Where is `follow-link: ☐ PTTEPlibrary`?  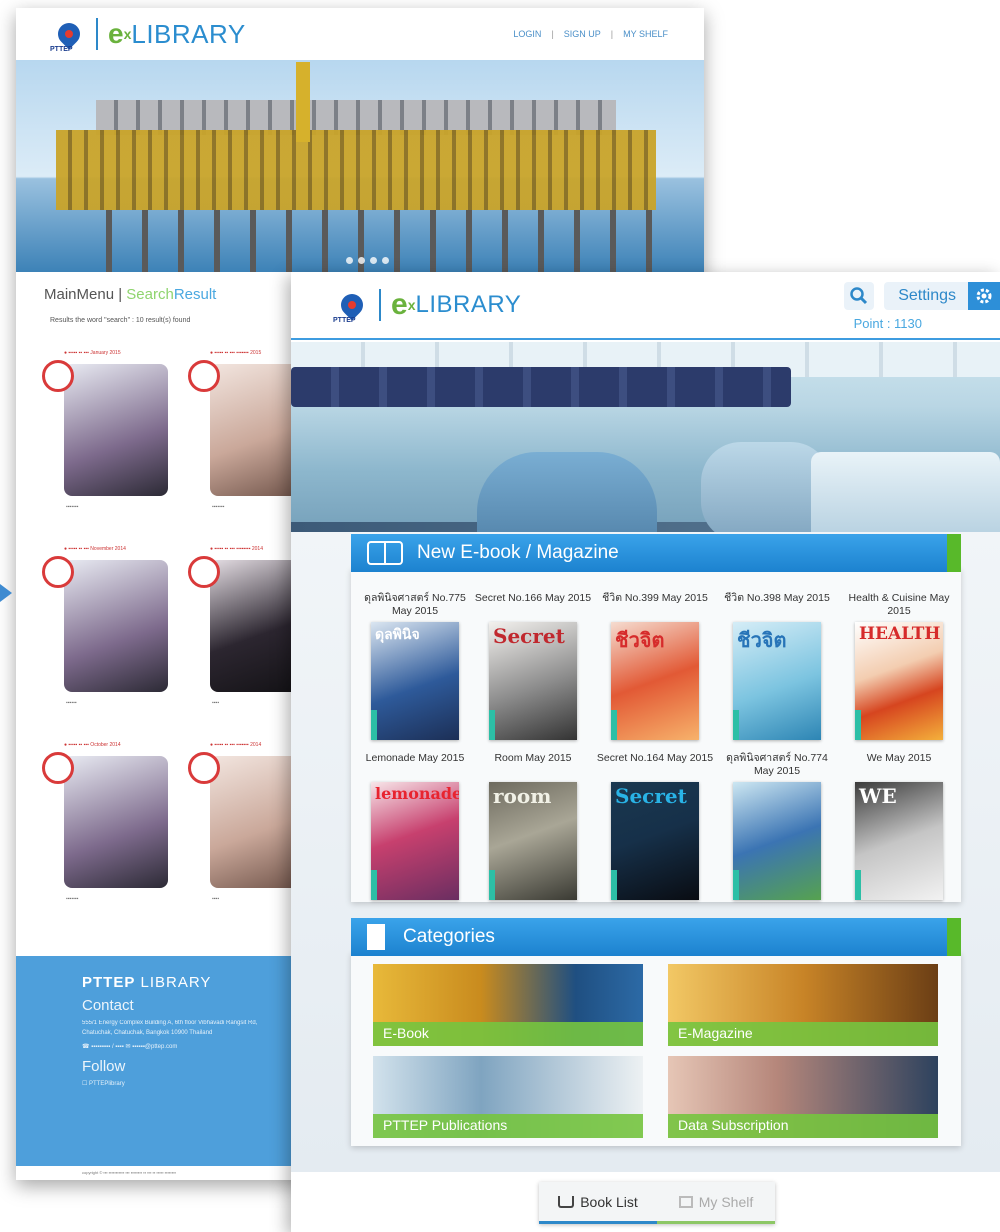
follow-link: ☐ PTTEPlibrary is located at coordinates (177, 1084).